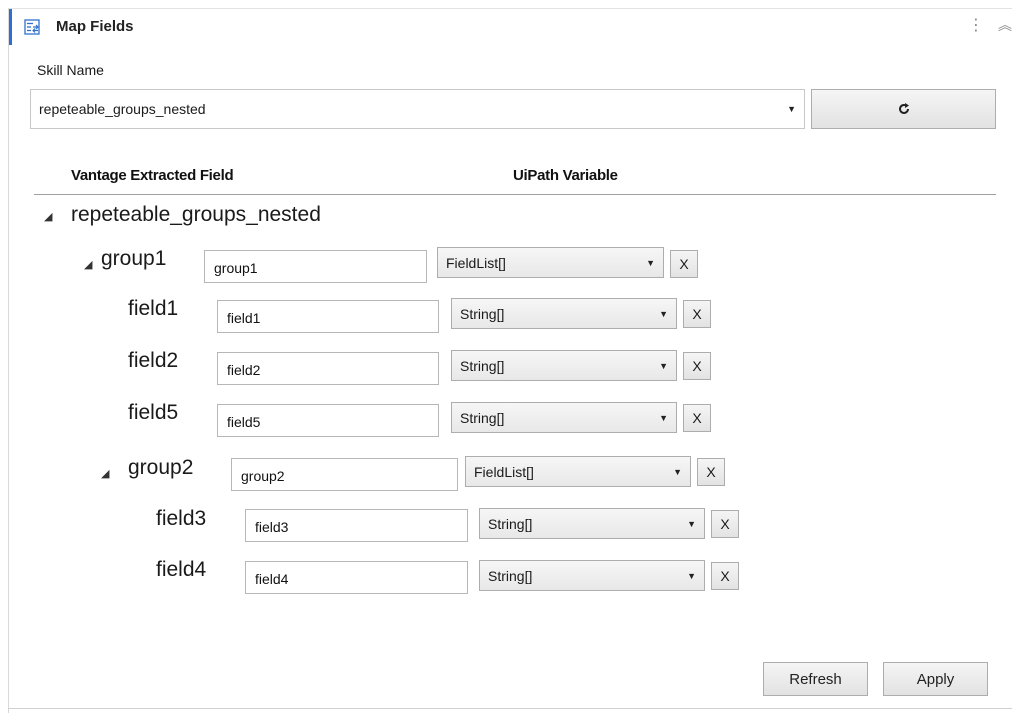  What do you see at coordinates (565, 175) in the screenshot?
I see `column-header-uipath-variable: UiPath Variable` at bounding box center [565, 175].